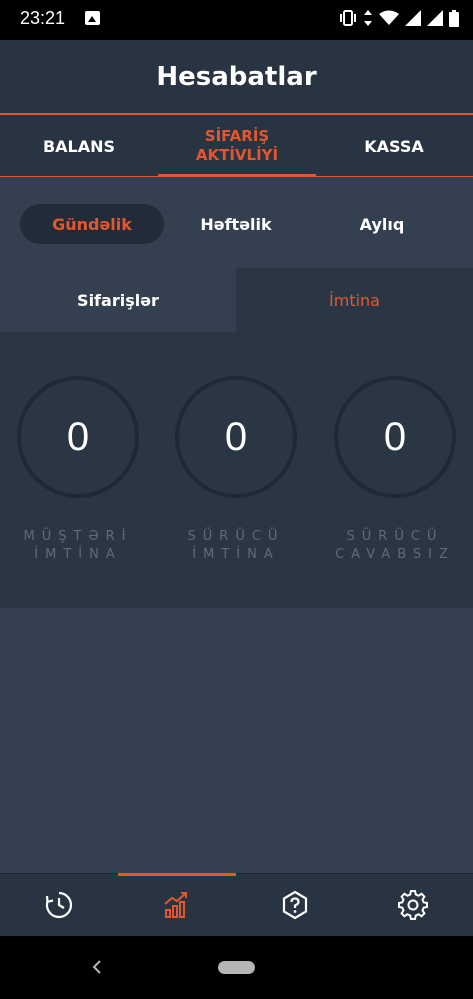 Image resolution: width=473 pixels, height=999 pixels. I want to click on stat-driver-no-answer: 0 SÜRÜCÜ CAVABSIZ, so click(395, 470).